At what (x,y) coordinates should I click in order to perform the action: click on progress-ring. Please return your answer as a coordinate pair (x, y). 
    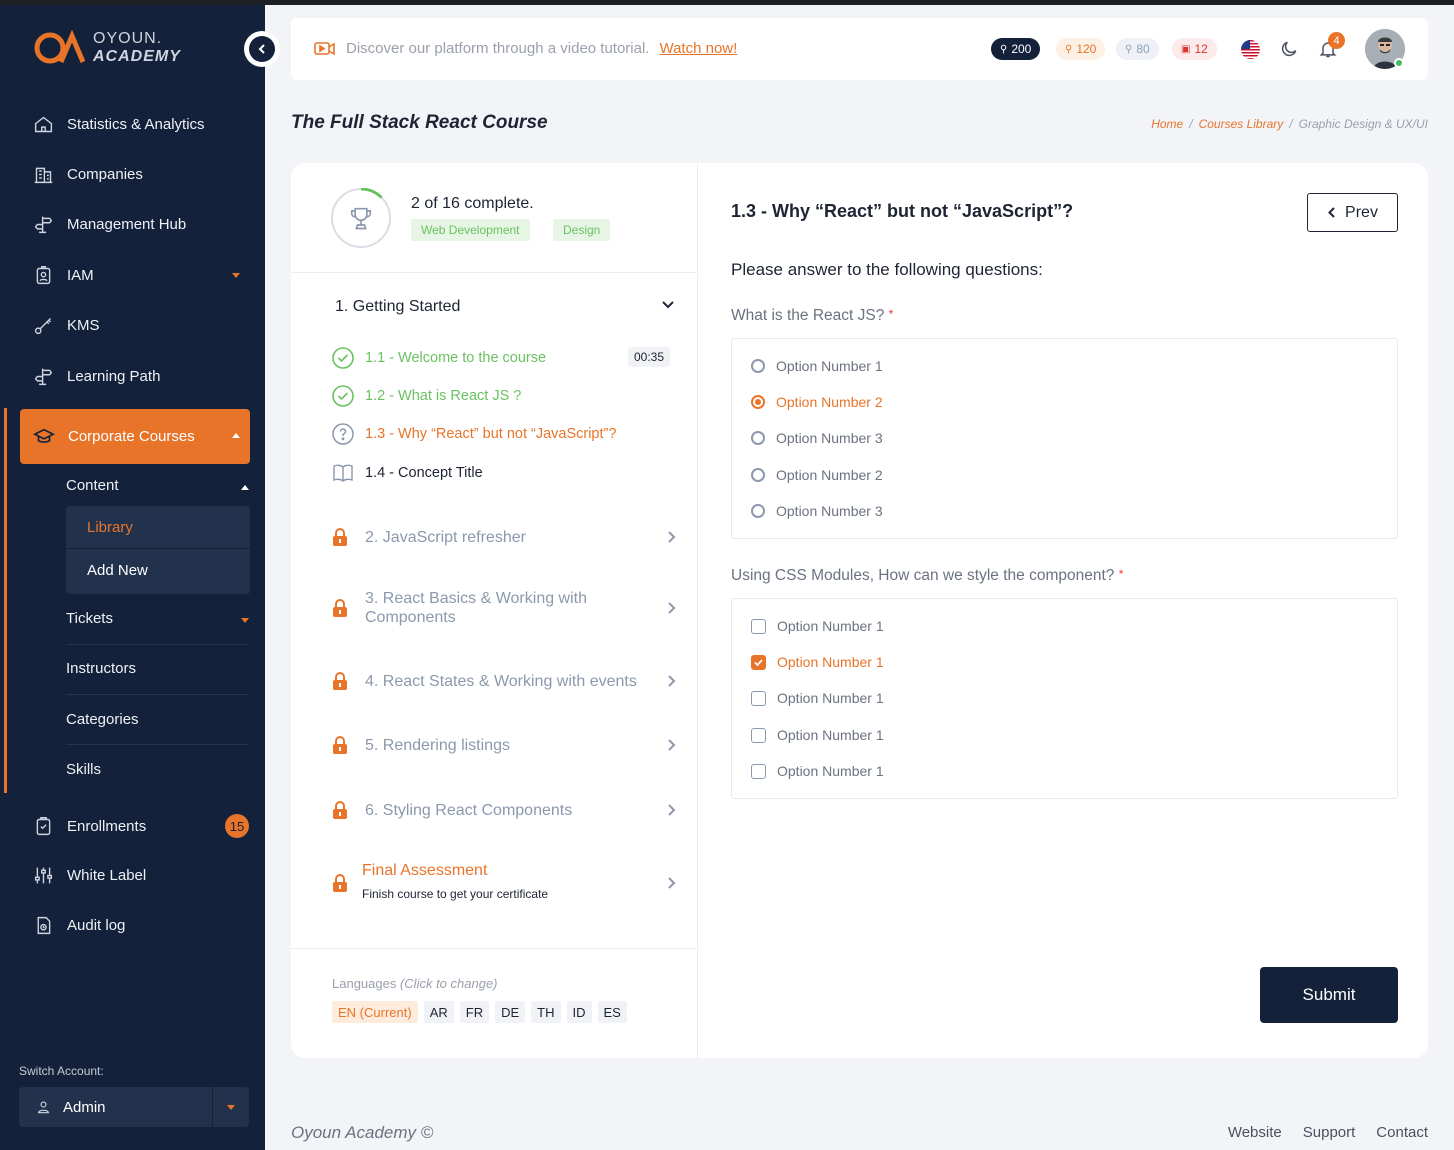
    Looking at the image, I should click on (361, 218).